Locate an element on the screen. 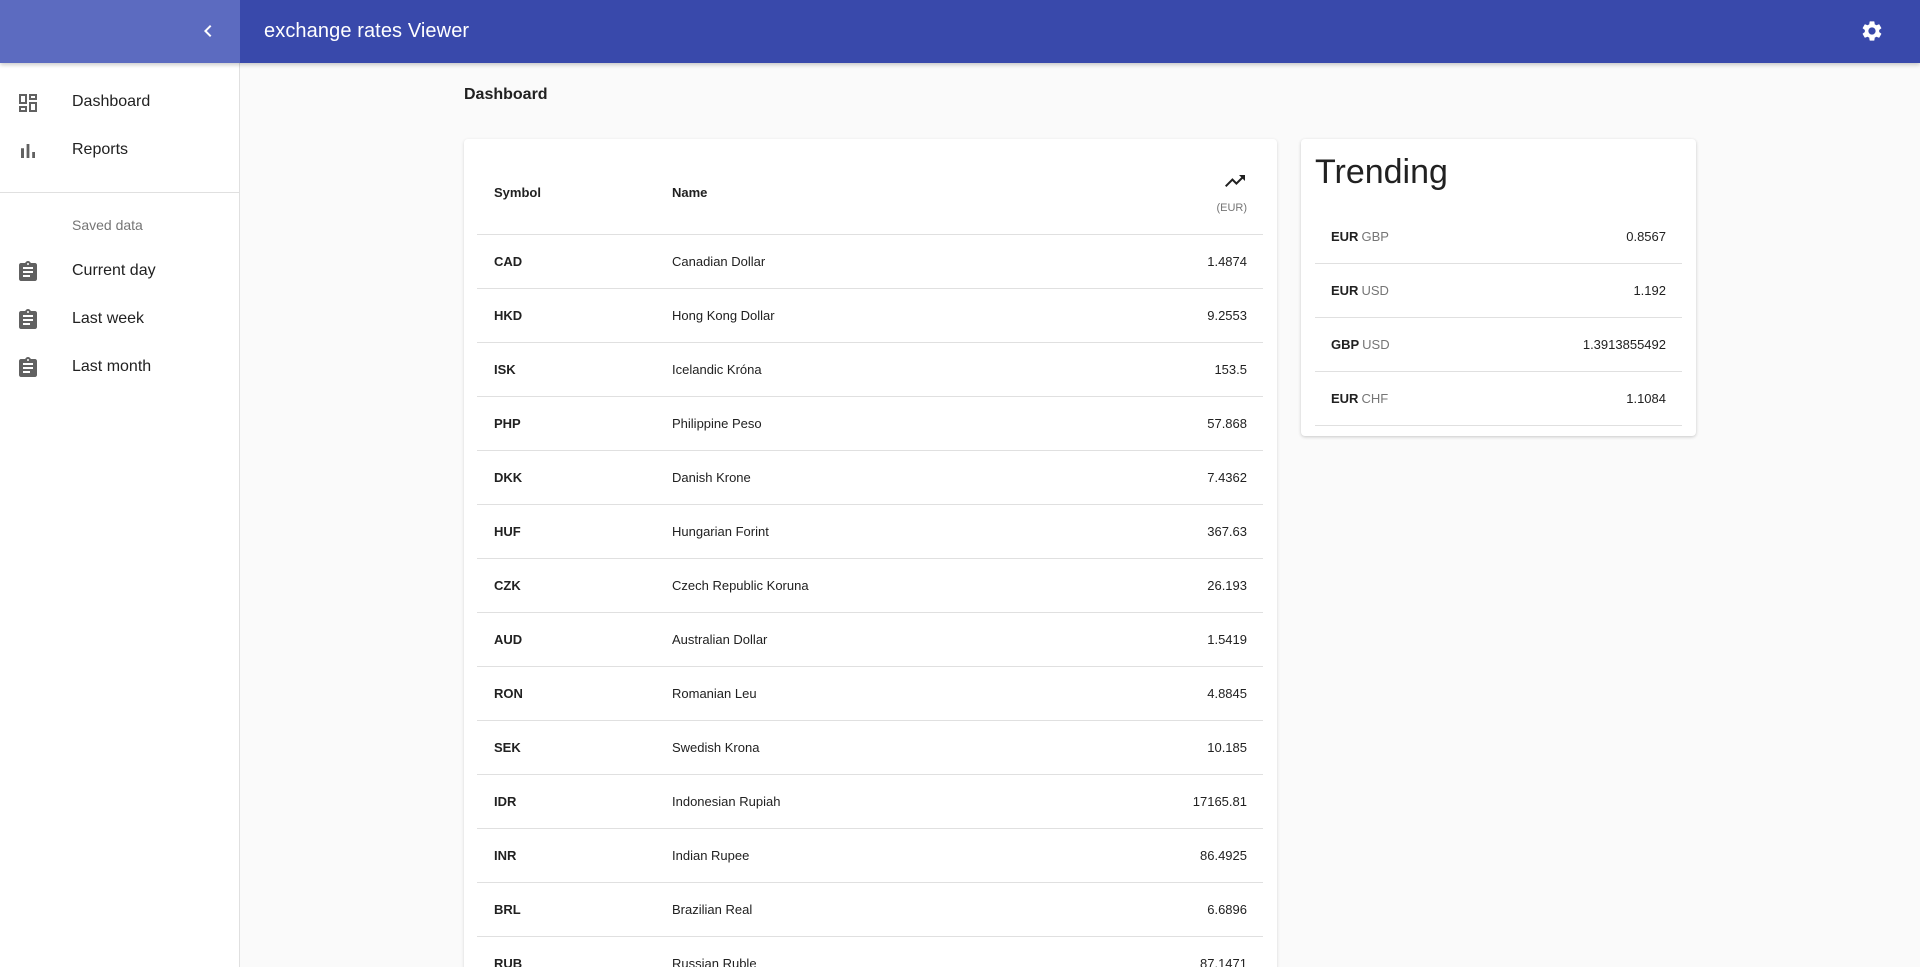  sidebar-item-dashboard: Dashboard is located at coordinates (120, 103).